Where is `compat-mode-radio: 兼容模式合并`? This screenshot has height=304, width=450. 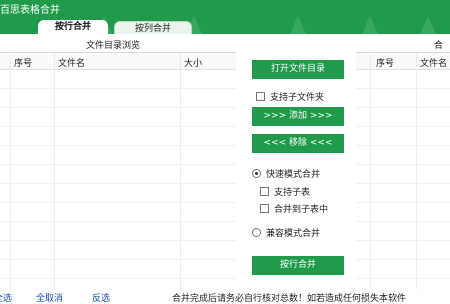
compat-mode-radio: 兼容模式合并 is located at coordinates (286, 232).